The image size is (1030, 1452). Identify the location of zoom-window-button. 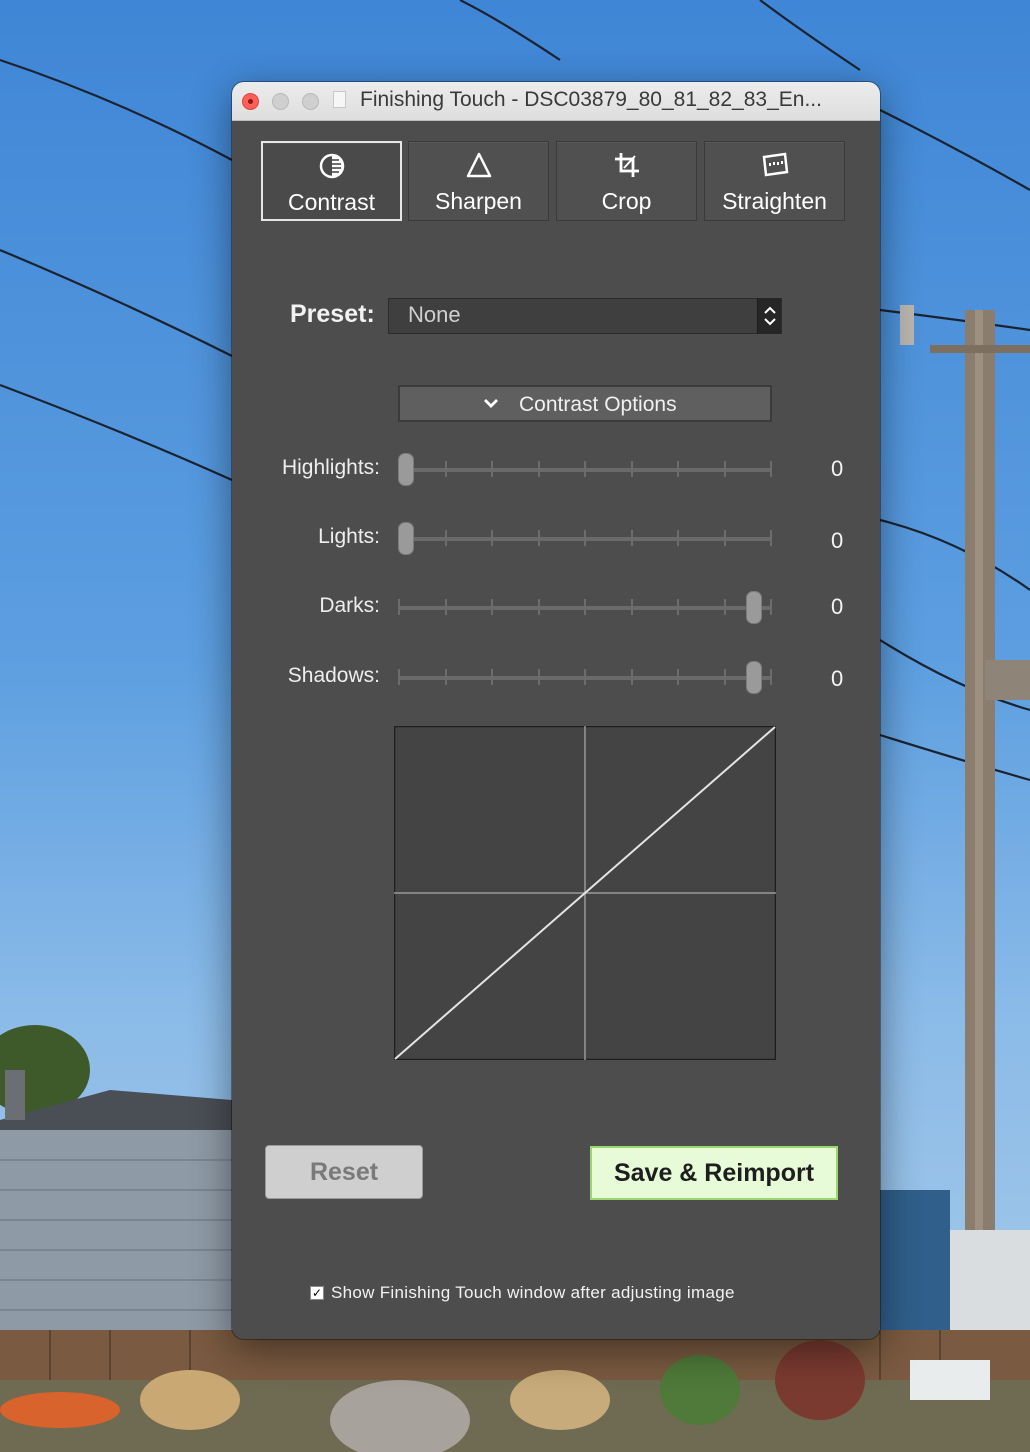
(310, 101).